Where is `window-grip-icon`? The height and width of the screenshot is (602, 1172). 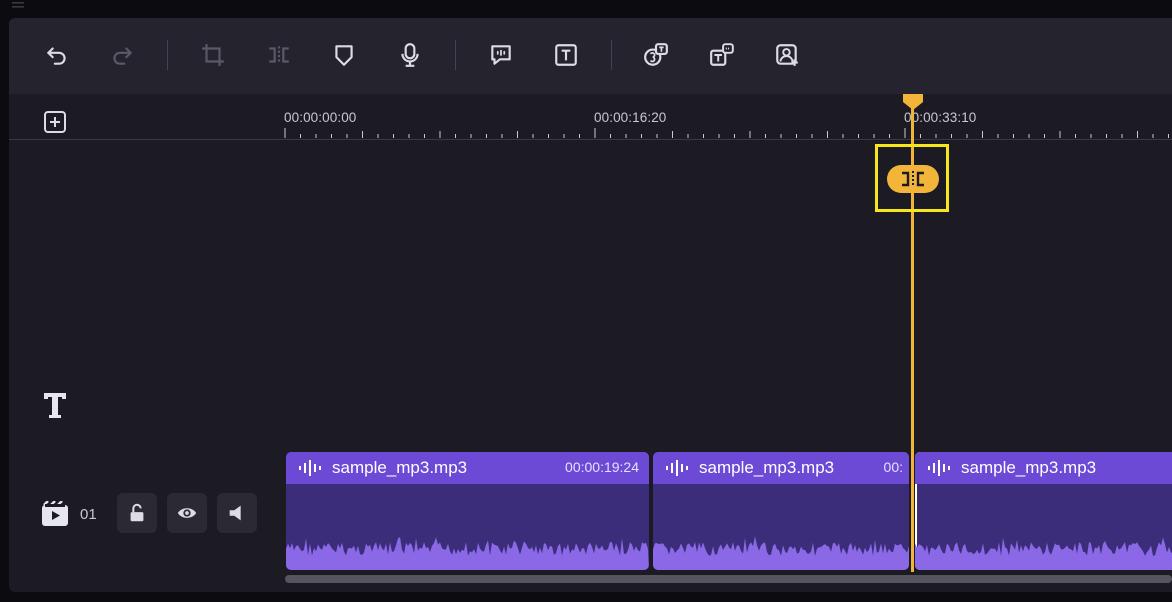 window-grip-icon is located at coordinates (18, 6).